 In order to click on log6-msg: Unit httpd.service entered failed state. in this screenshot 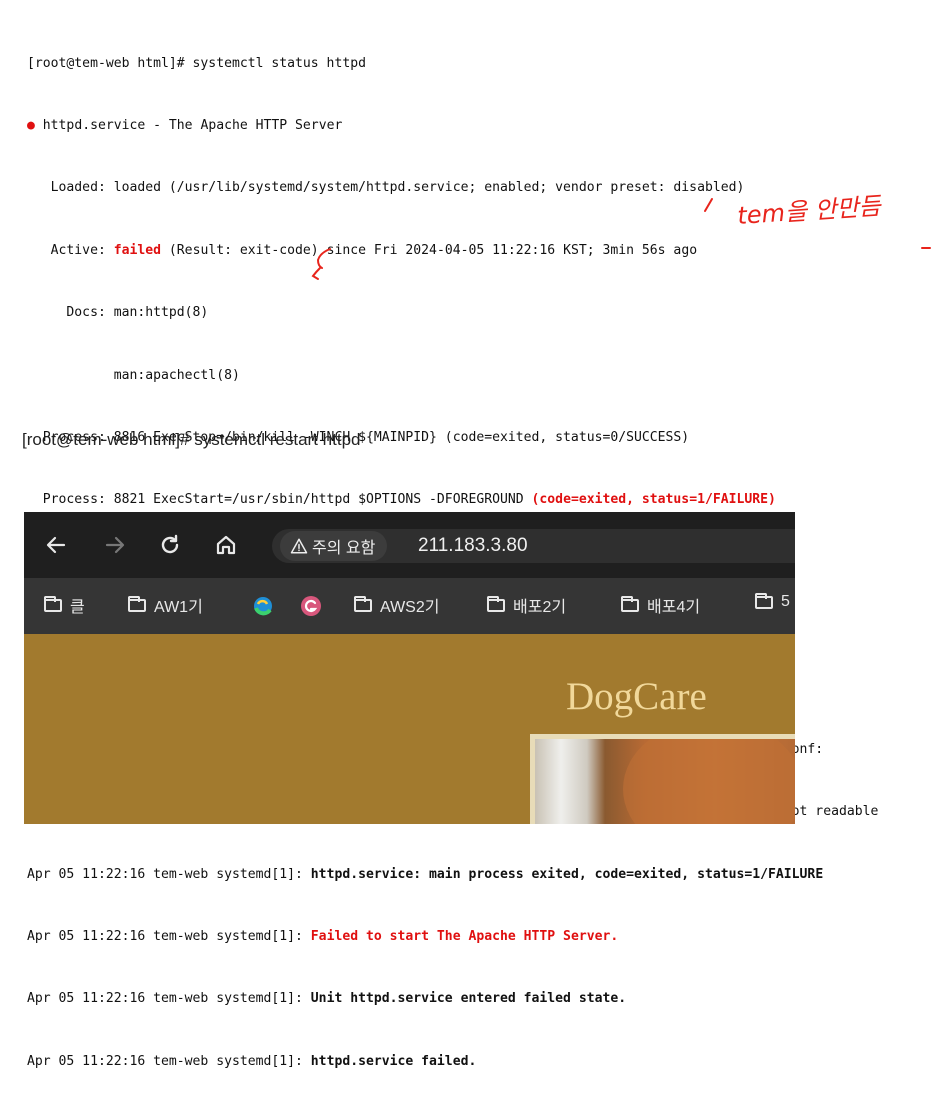, I will do `click(468, 999)`.